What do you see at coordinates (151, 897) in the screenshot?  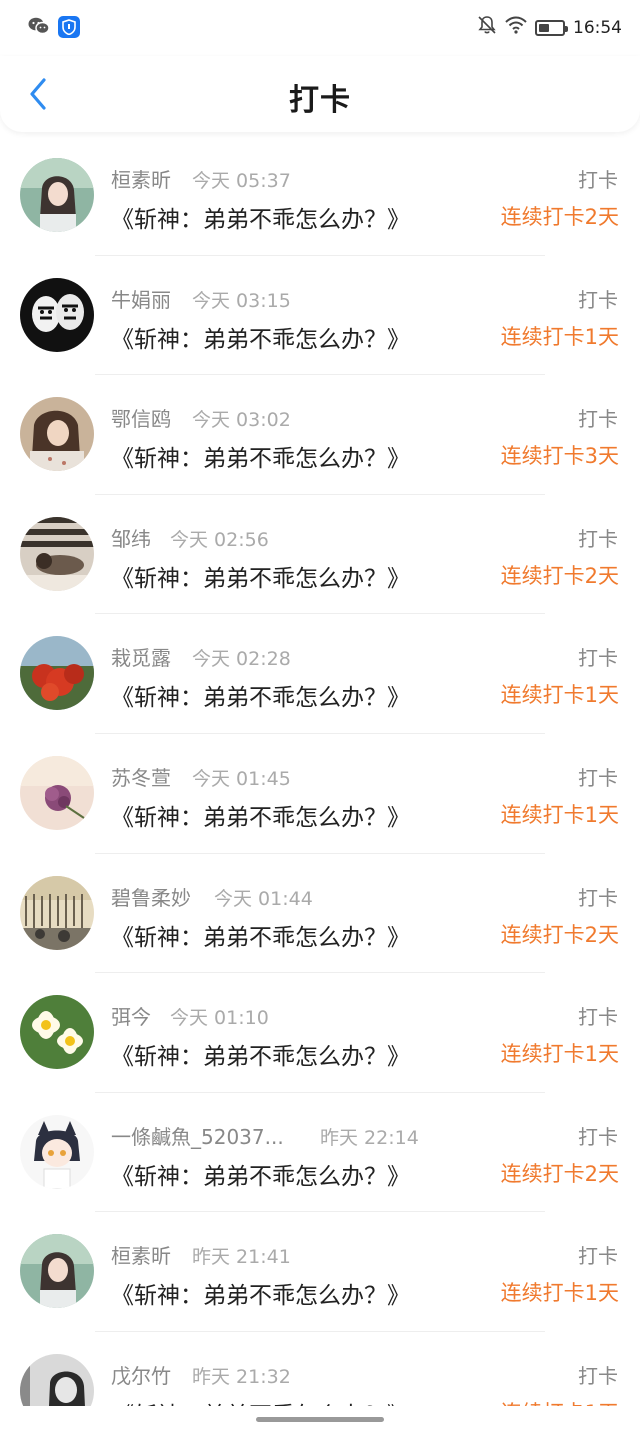 I see `user-name: 碧鲁柔妙` at bounding box center [151, 897].